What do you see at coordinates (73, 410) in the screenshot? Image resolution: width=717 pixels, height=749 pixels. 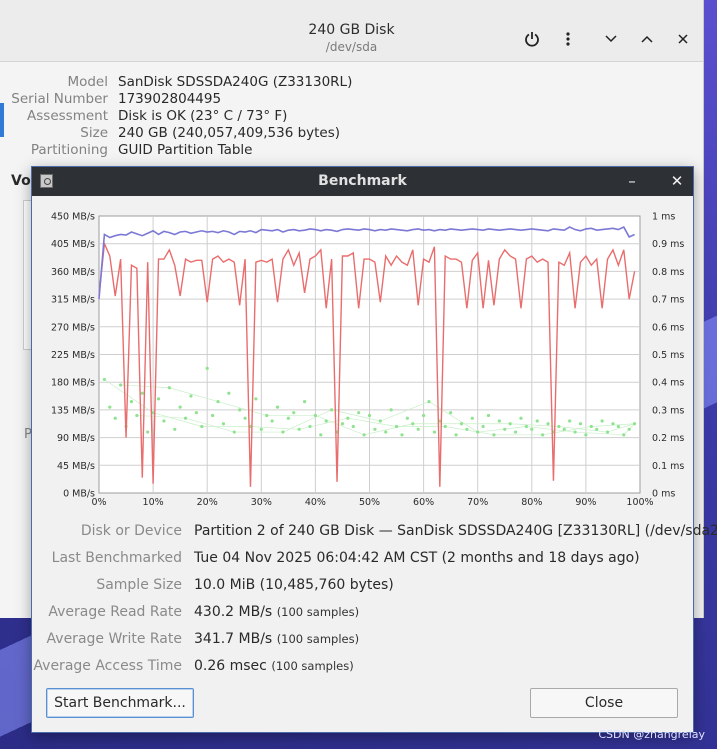 I see `y-tick-label-left: 135 MB/s` at bounding box center [73, 410].